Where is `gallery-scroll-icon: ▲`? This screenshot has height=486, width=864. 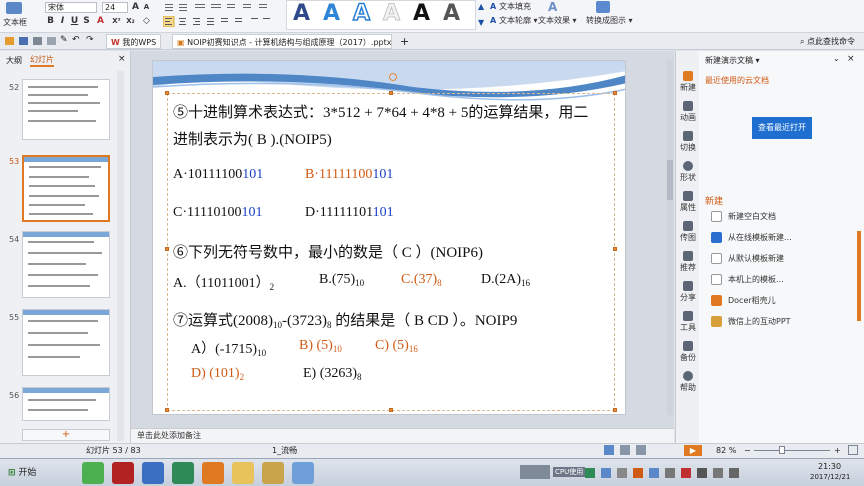
gallery-scroll-icon: ▲ is located at coordinates (481, 6).